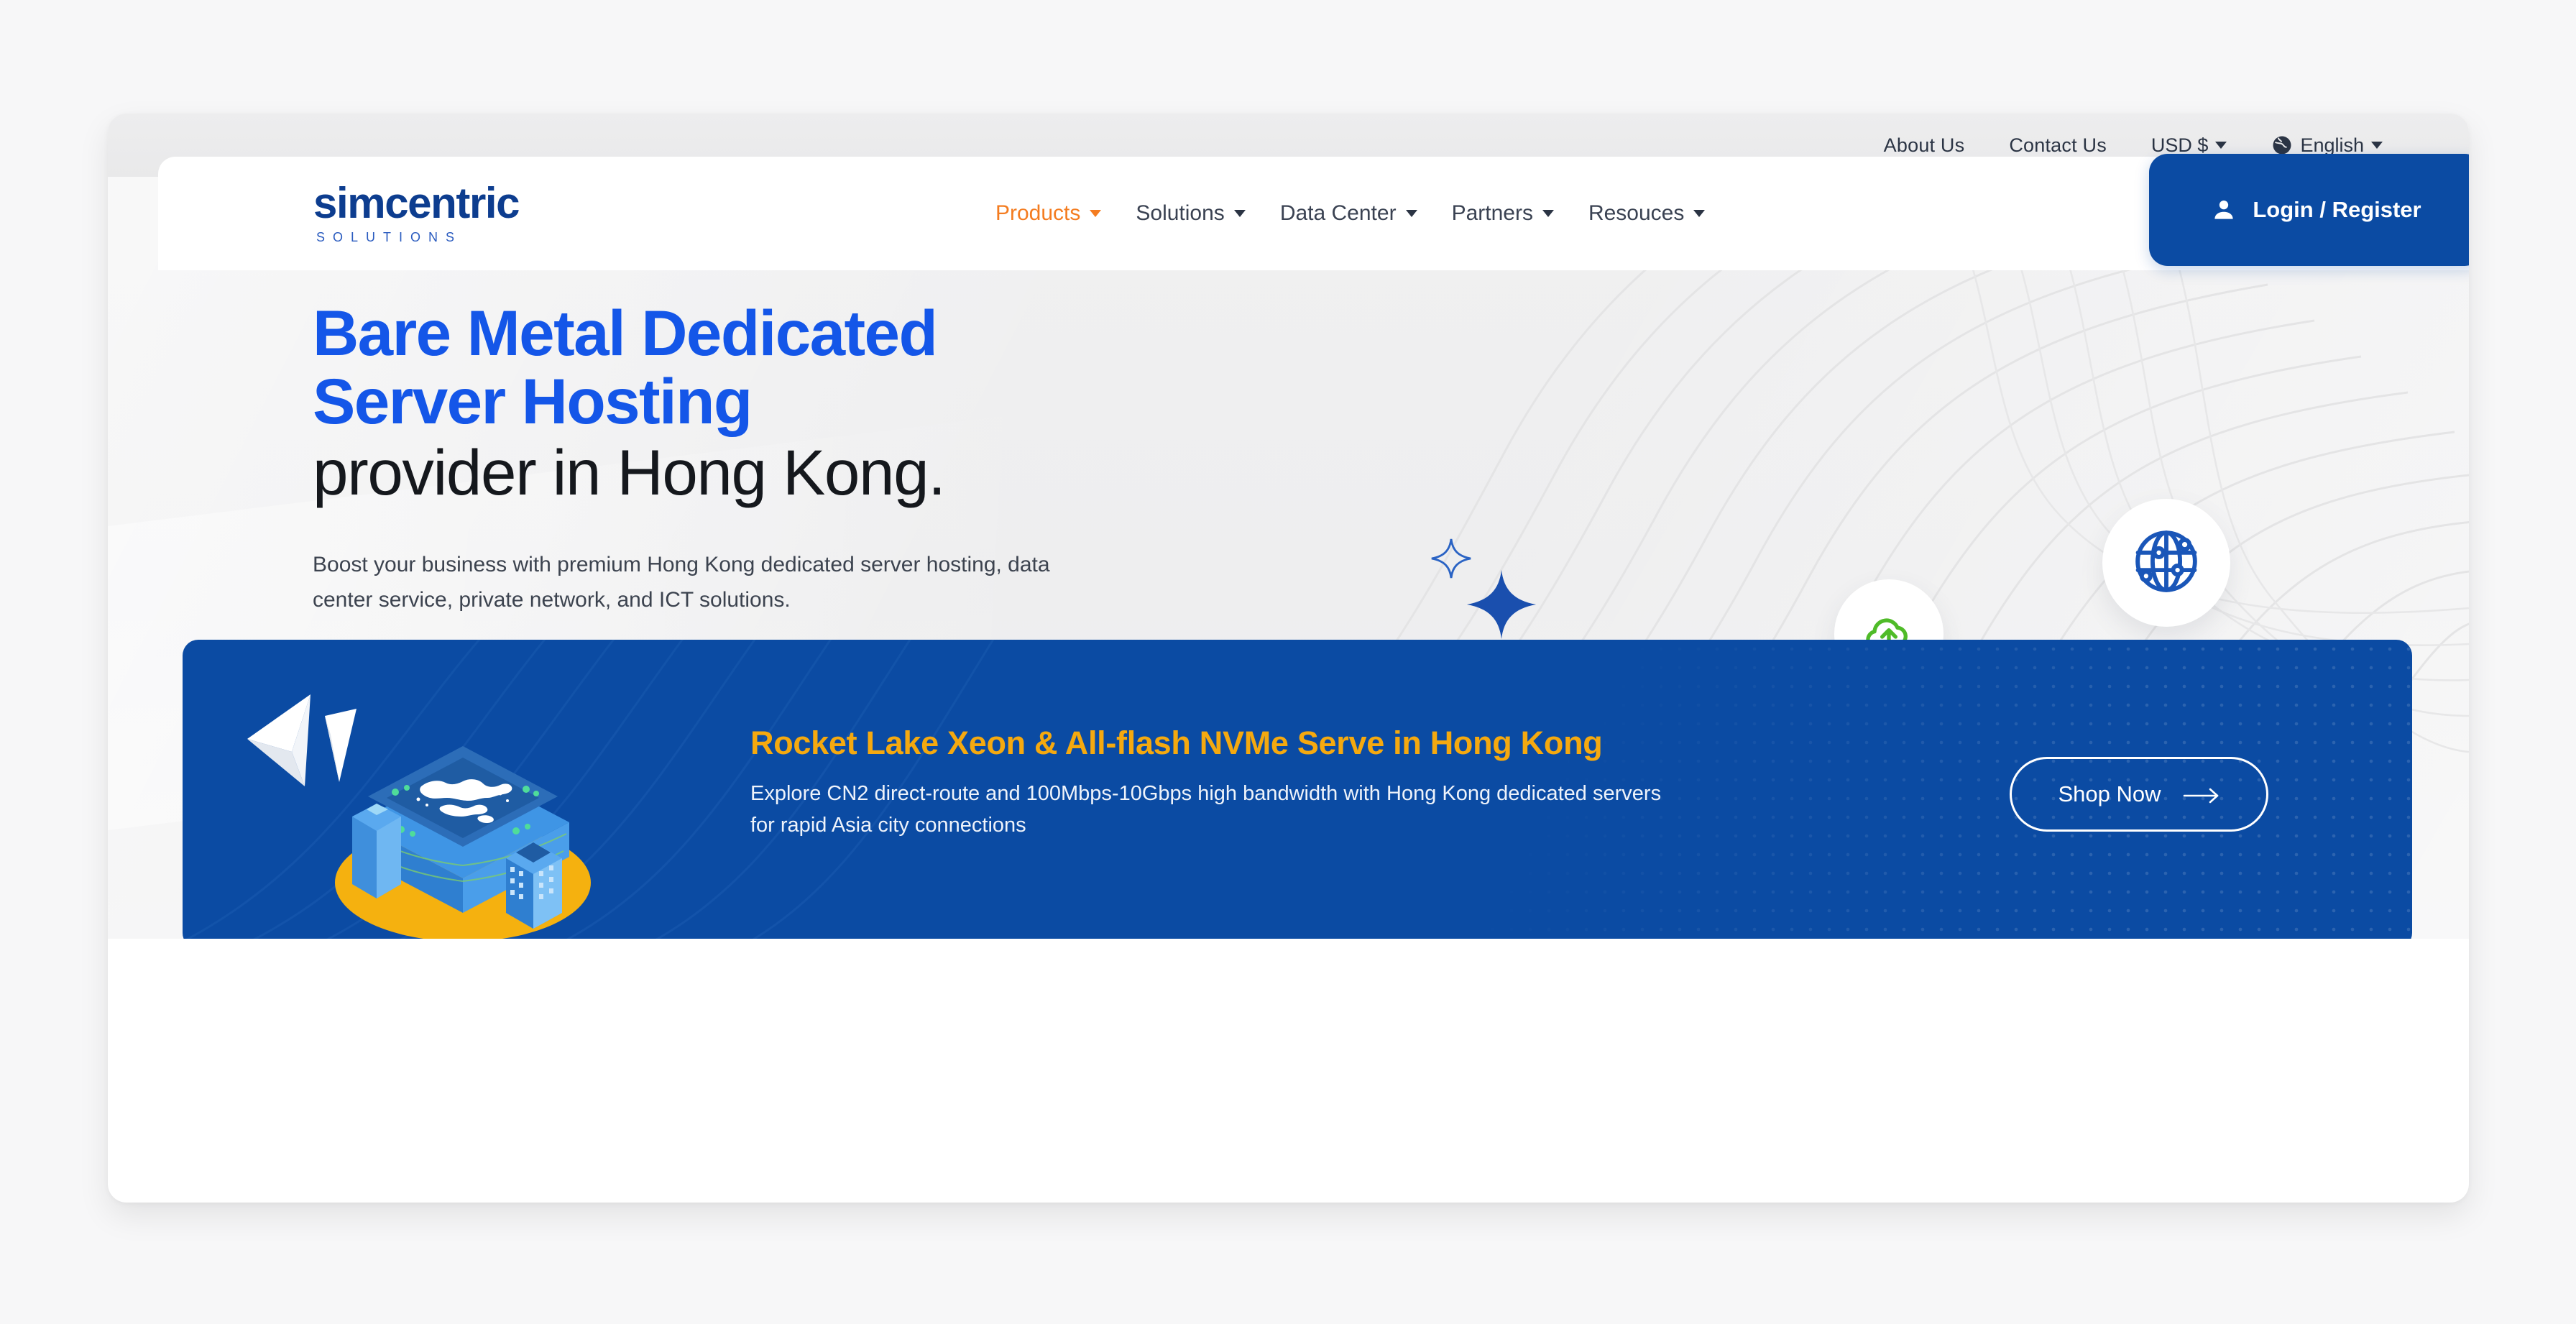 The image size is (2576, 1324). I want to click on nav-item-solutions: Solutions, so click(1191, 213).